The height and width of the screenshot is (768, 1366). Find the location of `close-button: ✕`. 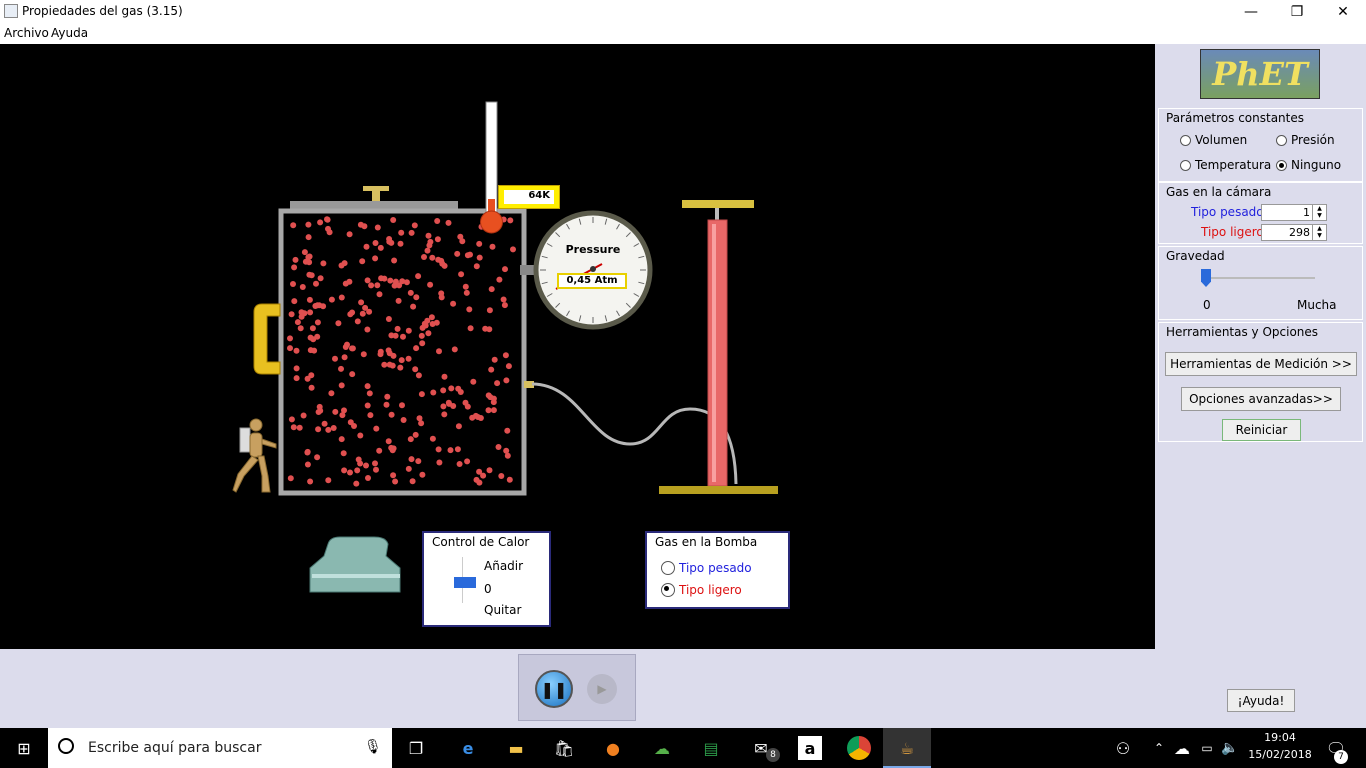

close-button: ✕ is located at coordinates (1343, 12).